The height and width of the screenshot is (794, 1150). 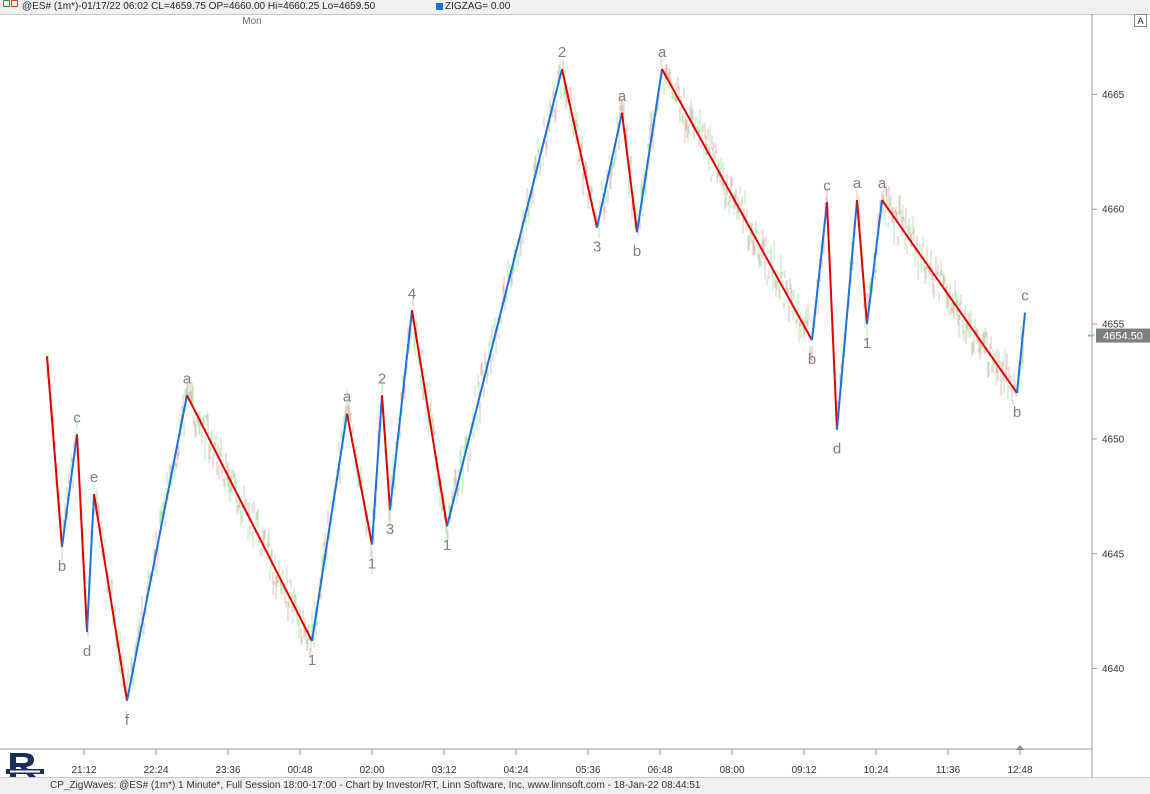 I want to click on price-tick-label: 4640, so click(x=1113, y=669).